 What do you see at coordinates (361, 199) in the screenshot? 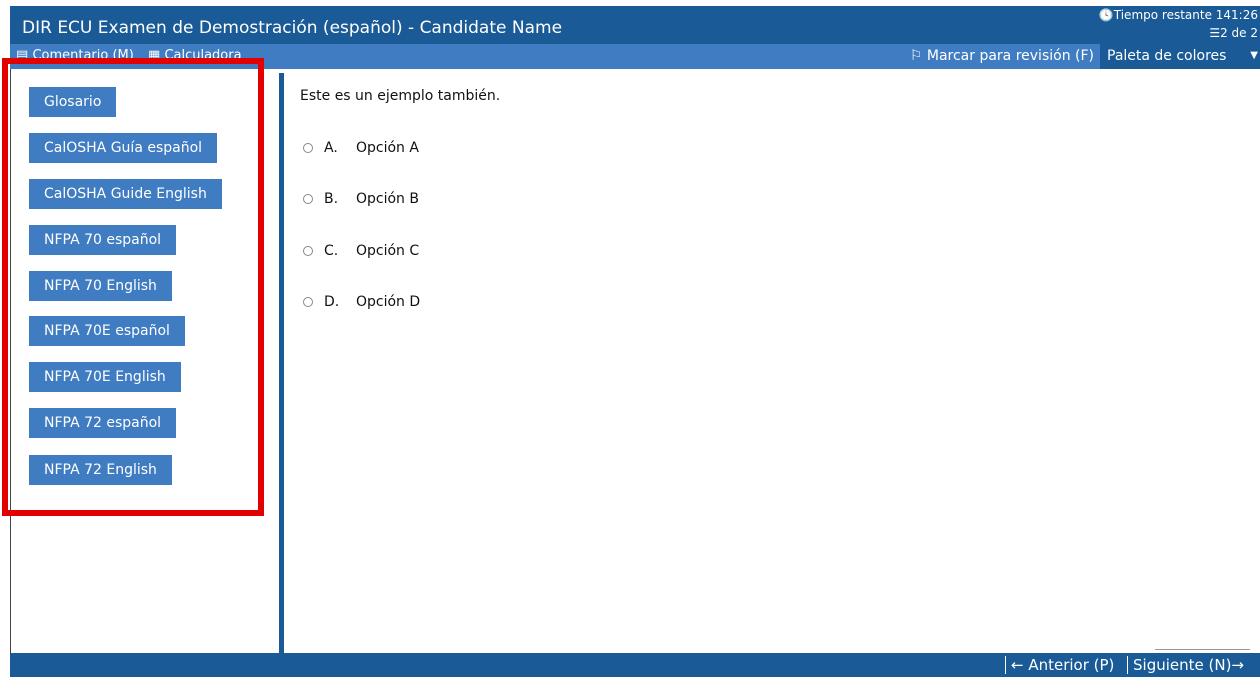
I see `option-b: B. Opción B` at bounding box center [361, 199].